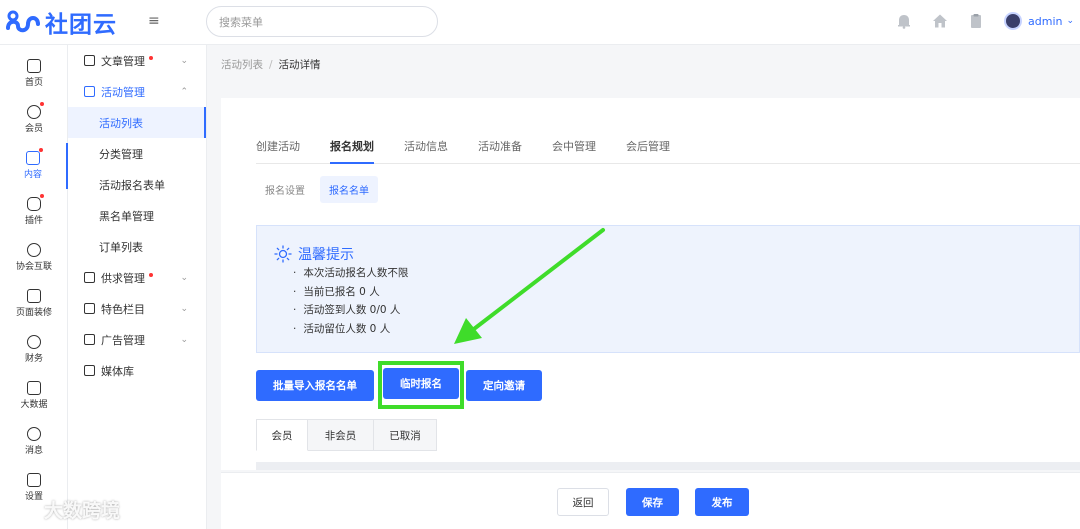 The height and width of the screenshot is (529, 1080). Describe the element at coordinates (976, 21) in the screenshot. I see `clipboard-icon` at that location.